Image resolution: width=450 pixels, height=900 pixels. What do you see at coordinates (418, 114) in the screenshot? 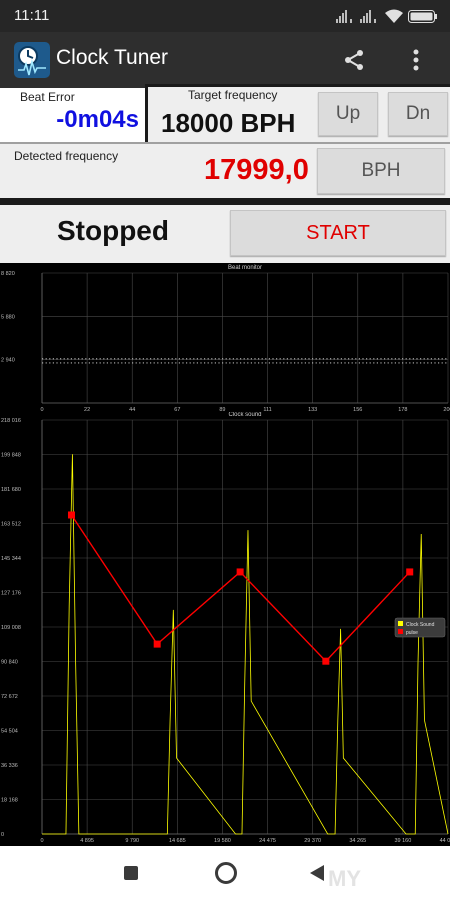
I see `down-button: Dn` at bounding box center [418, 114].